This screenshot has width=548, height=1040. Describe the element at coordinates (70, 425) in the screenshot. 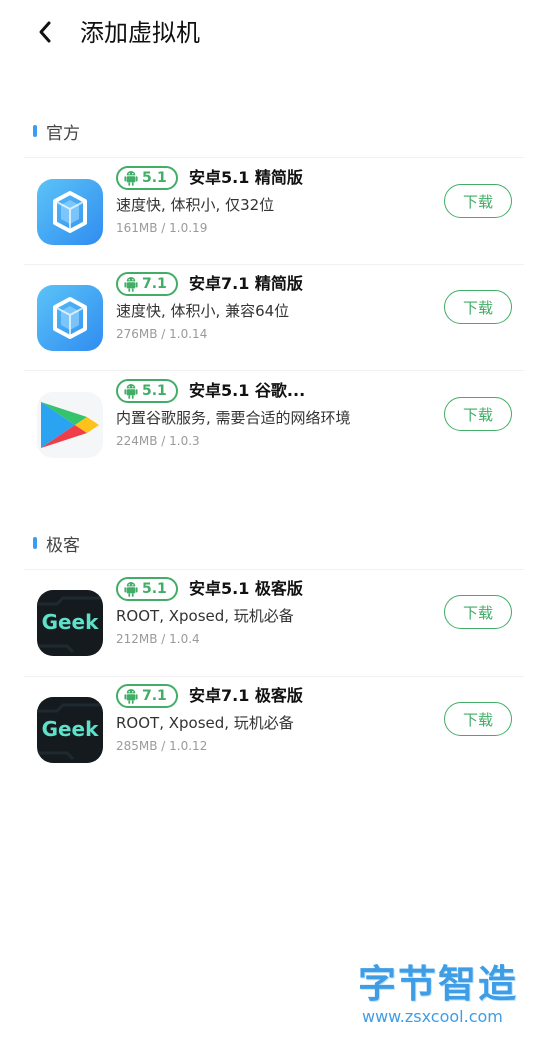

I see `google-play-icon` at that location.